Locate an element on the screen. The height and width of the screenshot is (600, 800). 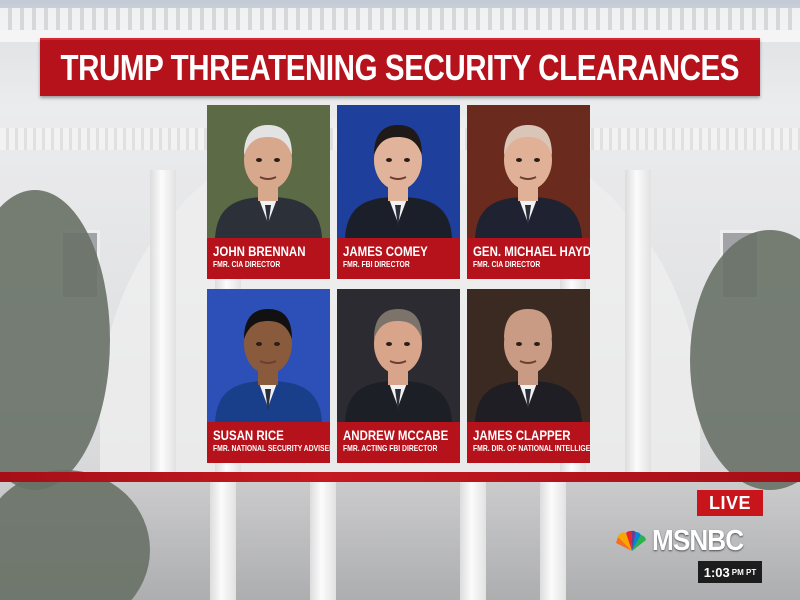
live-label: LIVE is located at coordinates (729, 502).